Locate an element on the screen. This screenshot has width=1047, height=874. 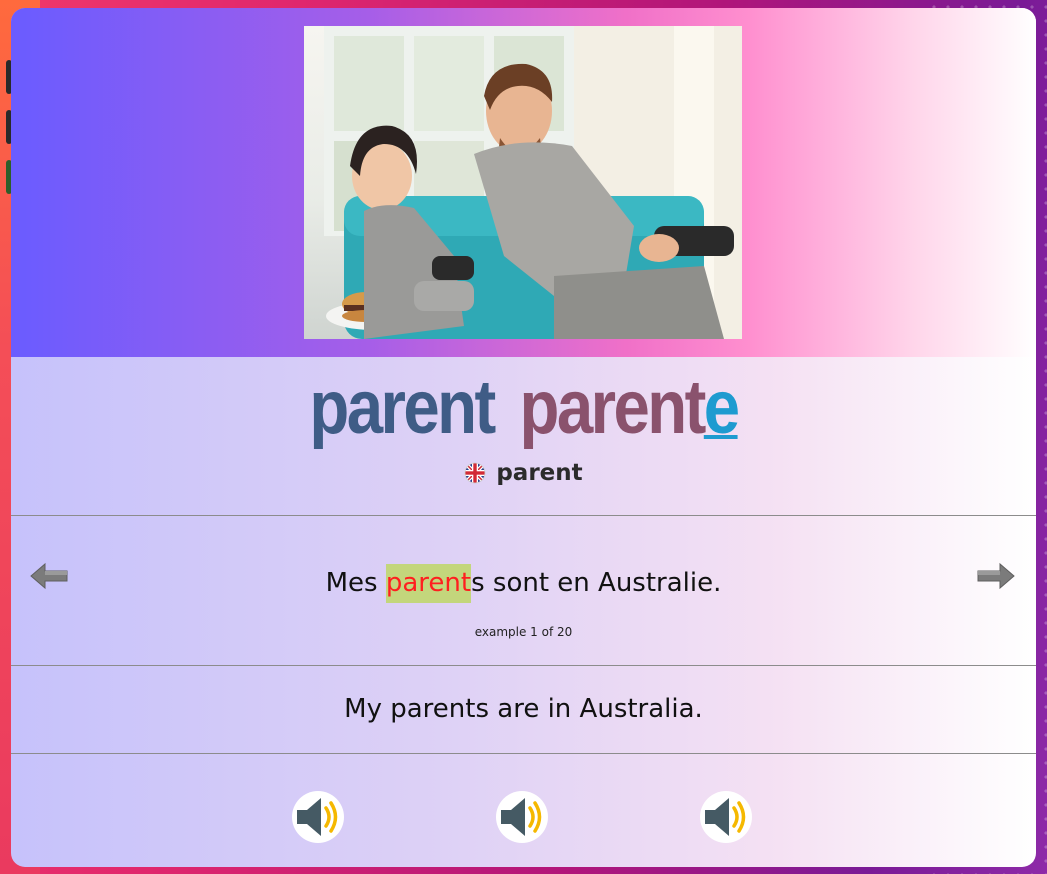
example-after: s sont en Australie. is located at coordinates (596, 583).